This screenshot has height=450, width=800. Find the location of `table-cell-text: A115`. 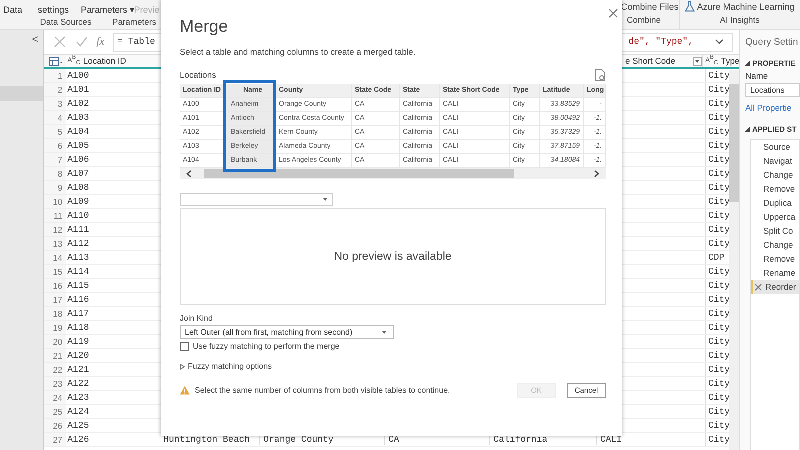

table-cell-text: A115 is located at coordinates (78, 286).